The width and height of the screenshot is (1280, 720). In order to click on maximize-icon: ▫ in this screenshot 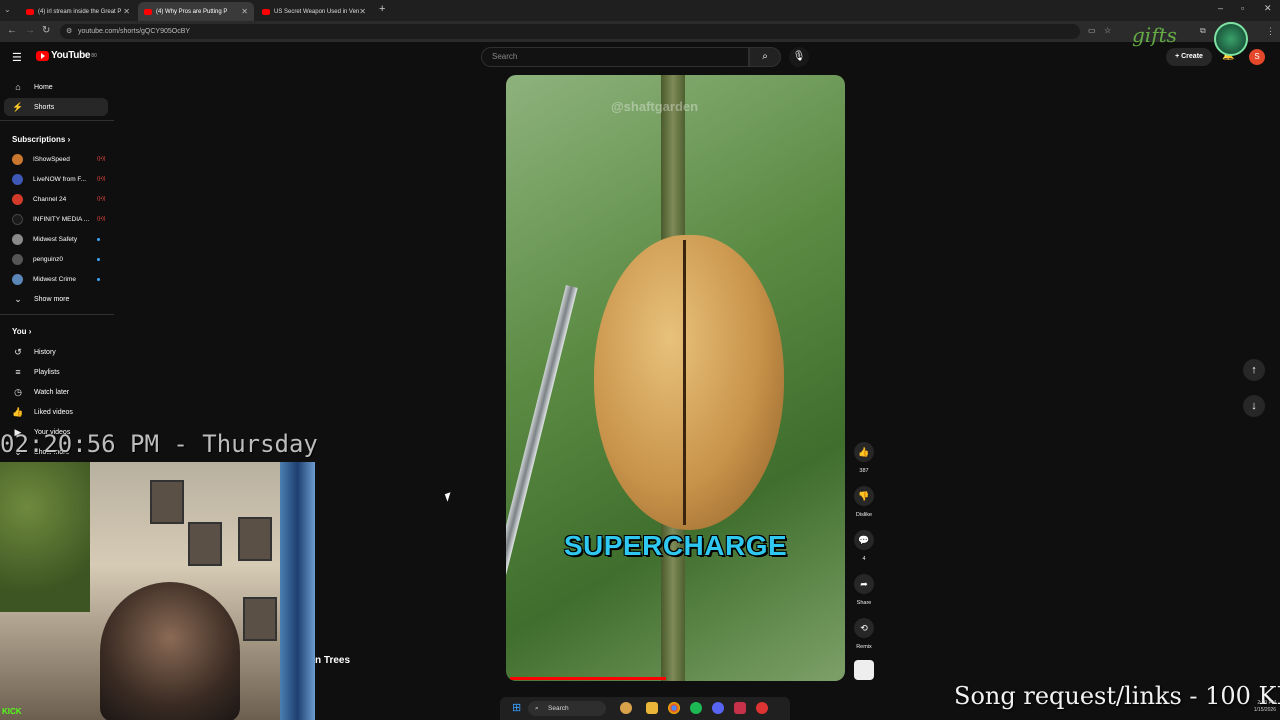, I will do `click(1242, 8)`.